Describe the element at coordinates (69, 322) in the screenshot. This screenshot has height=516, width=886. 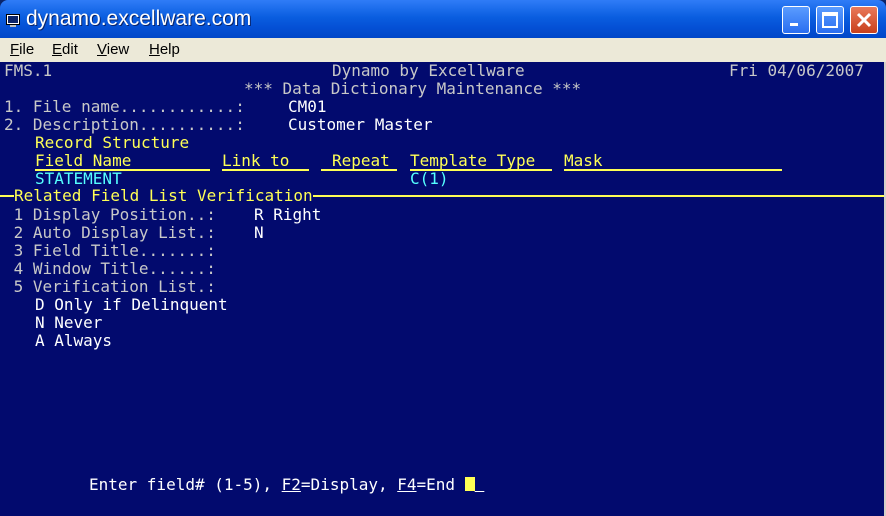
I see `verification-option: N Never` at that location.